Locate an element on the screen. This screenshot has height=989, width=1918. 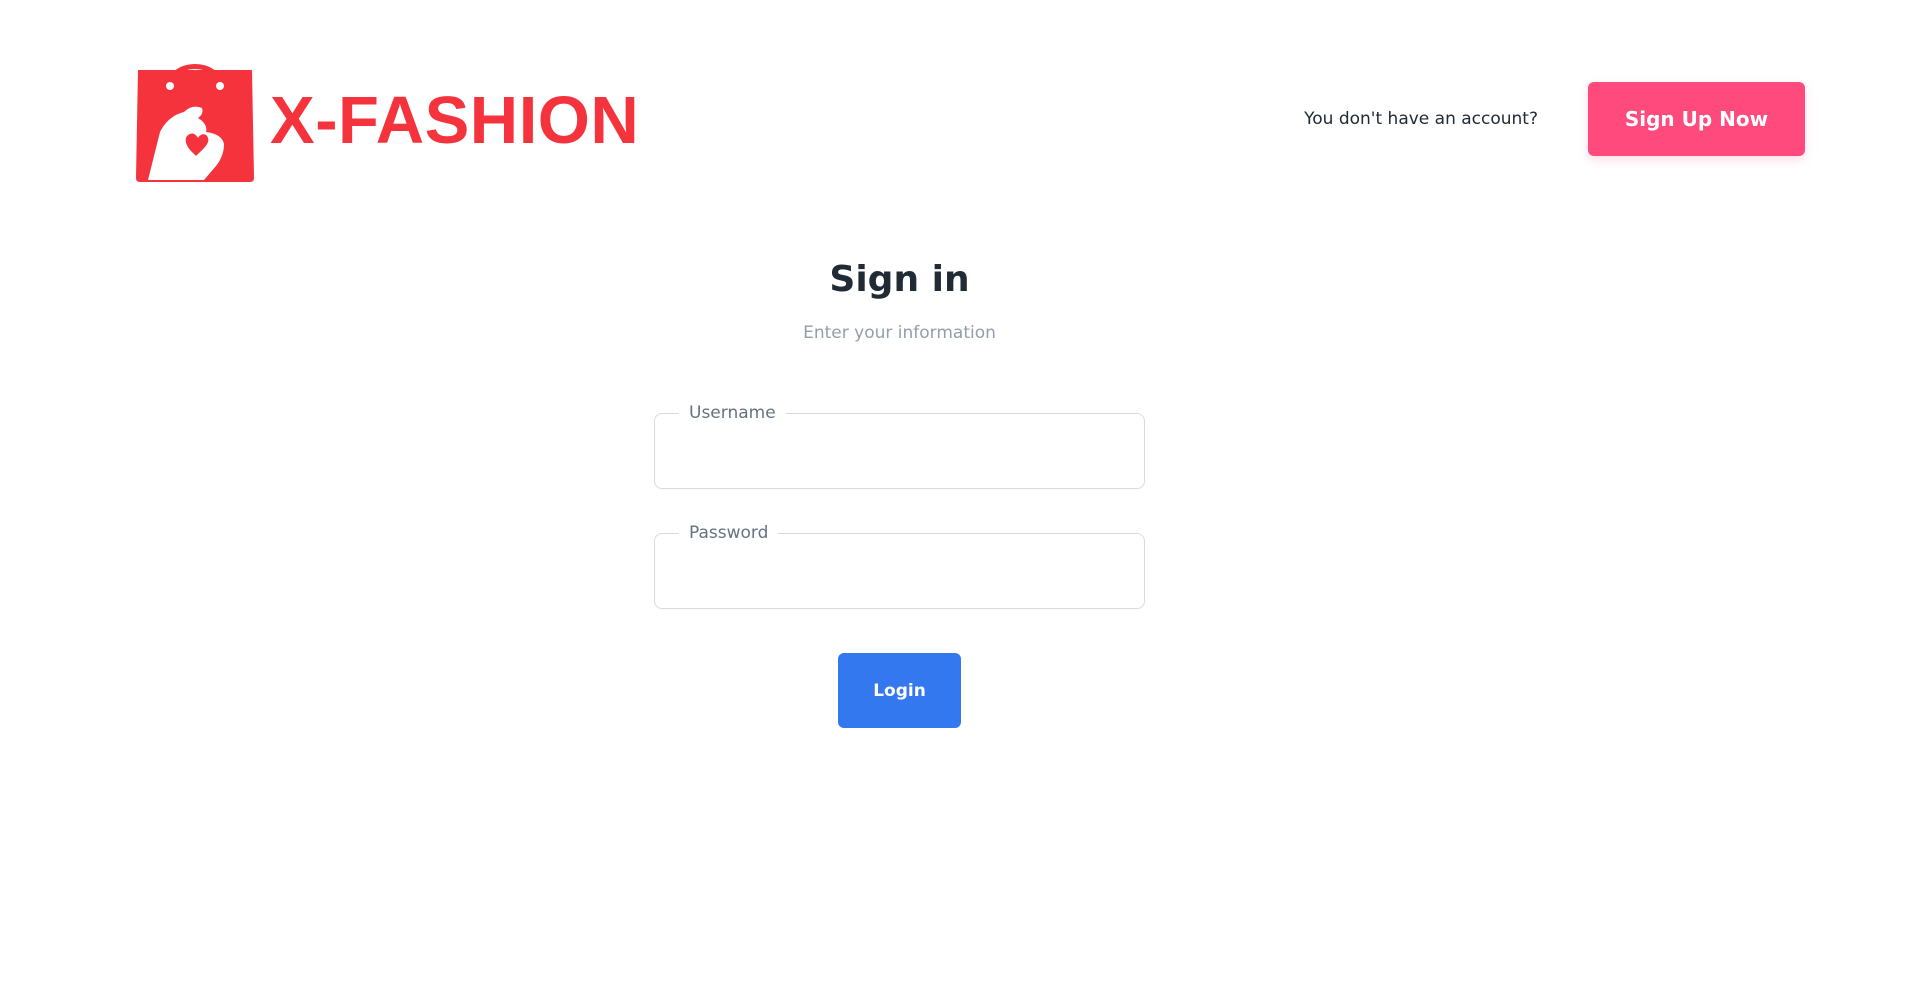
username-input is located at coordinates (899, 451).